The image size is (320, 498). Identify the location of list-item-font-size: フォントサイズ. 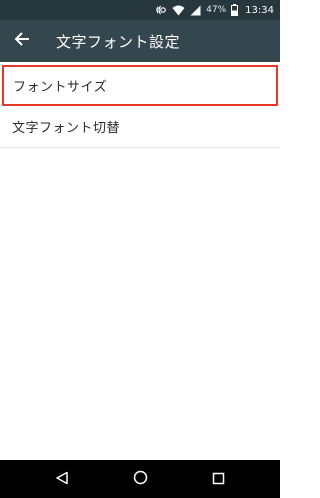
(140, 85).